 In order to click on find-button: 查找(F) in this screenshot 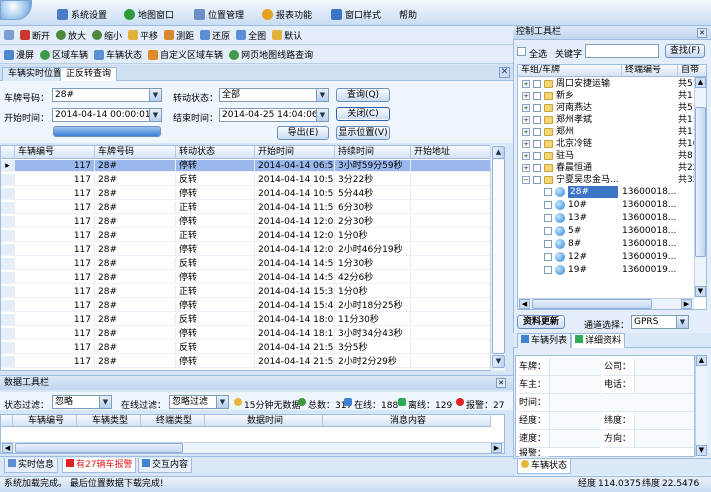, I will do `click(685, 51)`.